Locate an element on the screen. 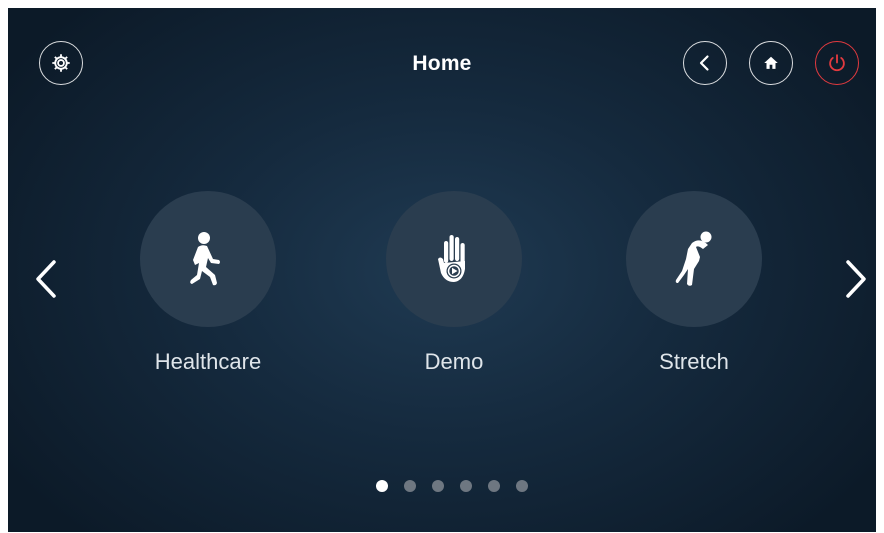 This screenshot has width=884, height=533. power-icon is located at coordinates (837, 63).